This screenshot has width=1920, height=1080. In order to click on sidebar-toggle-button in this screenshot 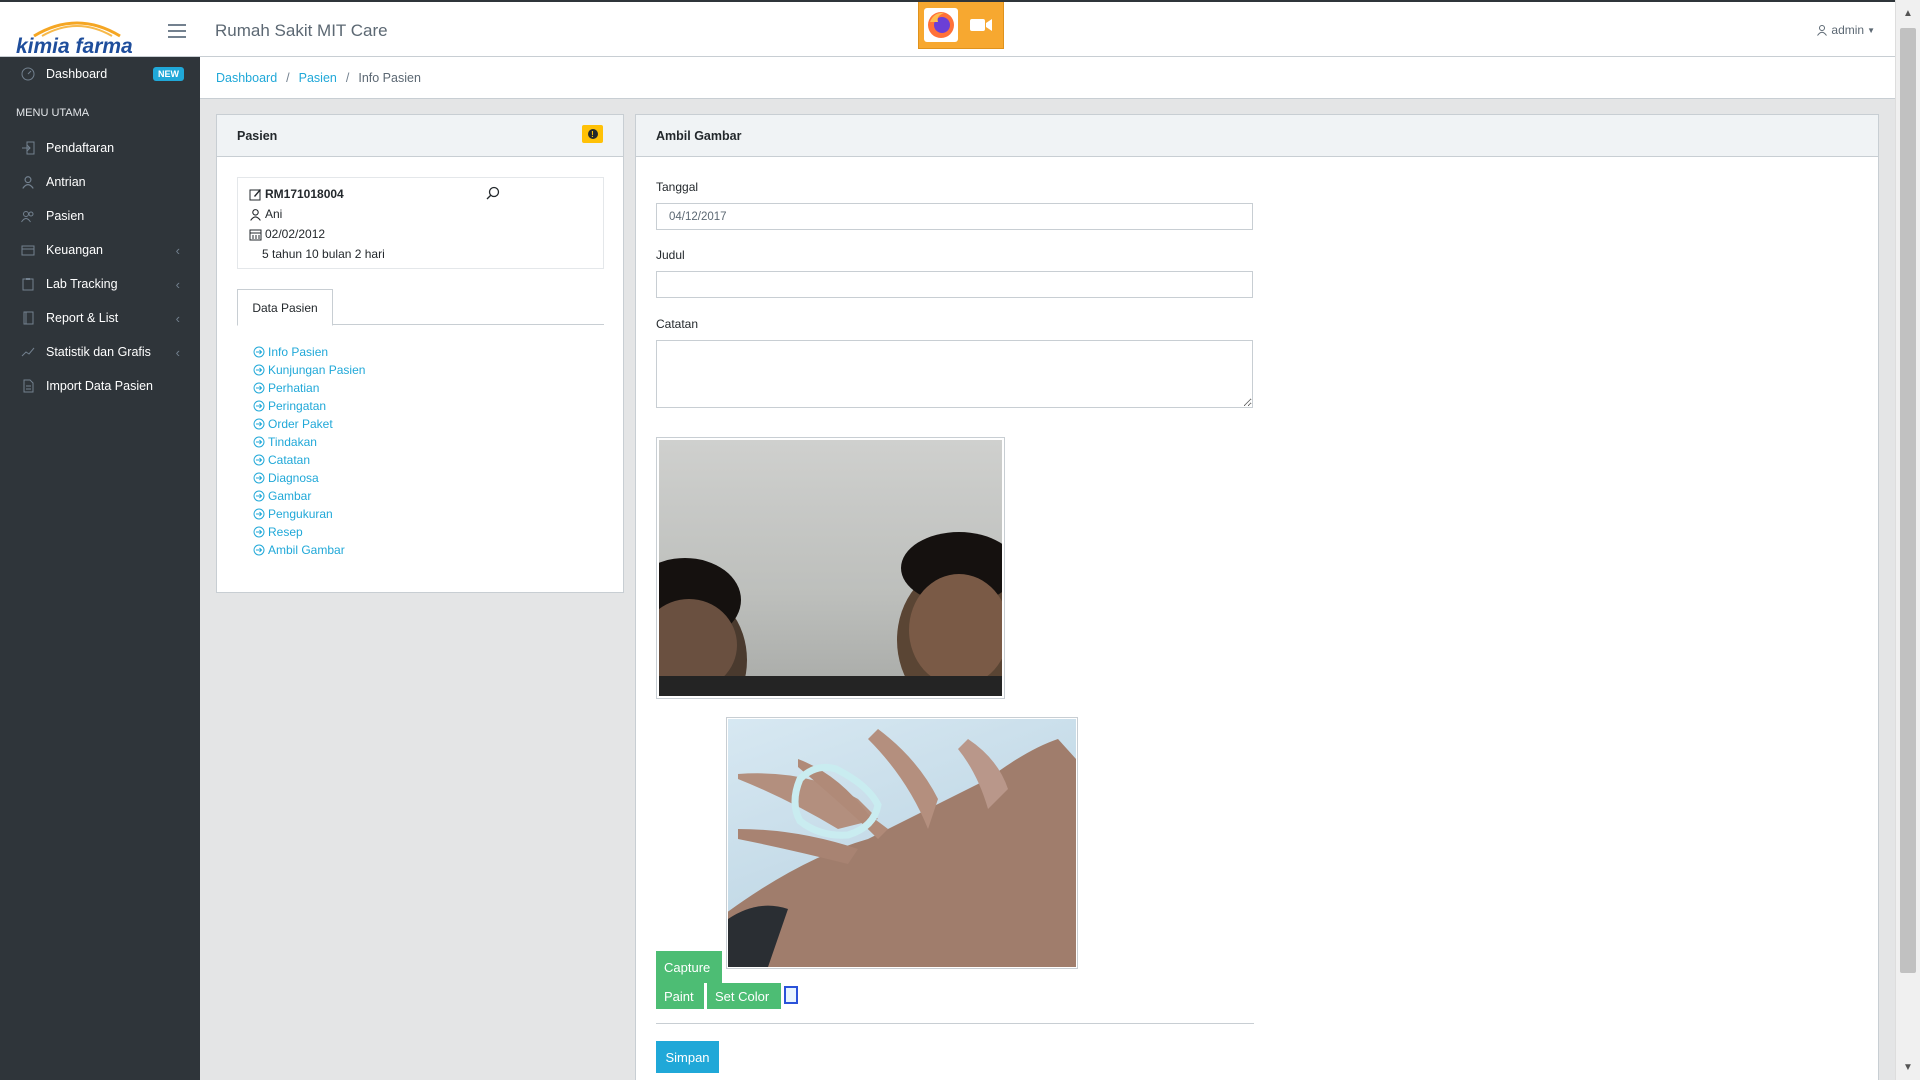, I will do `click(177, 31)`.